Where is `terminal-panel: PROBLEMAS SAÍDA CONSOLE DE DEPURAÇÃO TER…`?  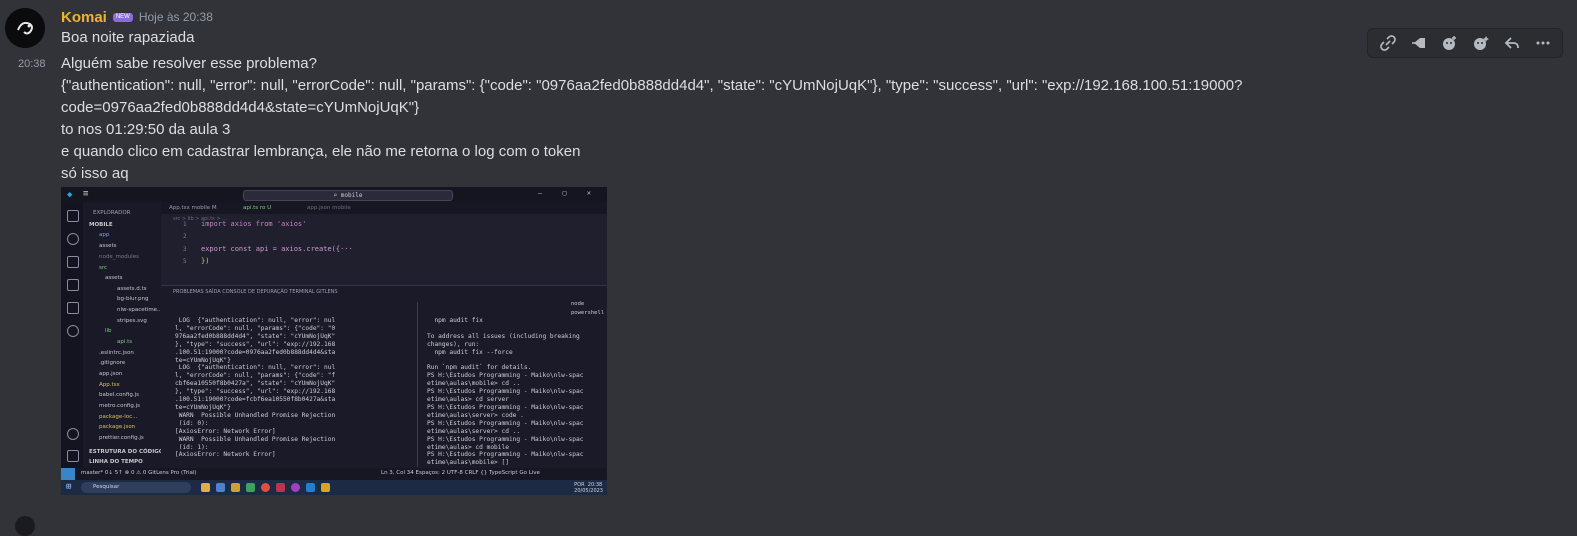 terminal-panel: PROBLEMAS SAÍDA CONSOLE DE DEPURAÇÃO TER… is located at coordinates (384, 377).